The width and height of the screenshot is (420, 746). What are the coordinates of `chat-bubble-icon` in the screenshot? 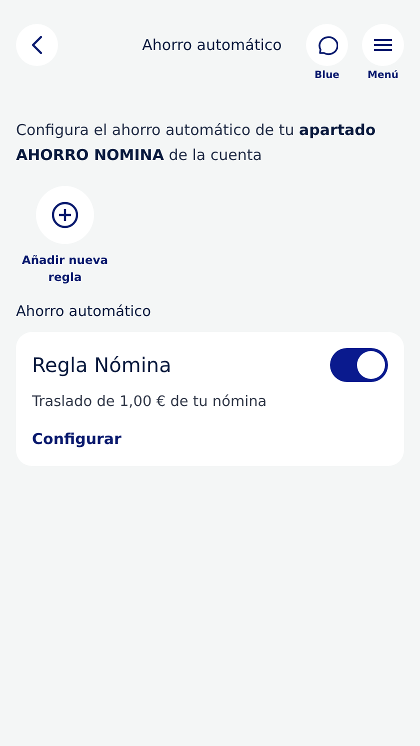 It's located at (327, 45).